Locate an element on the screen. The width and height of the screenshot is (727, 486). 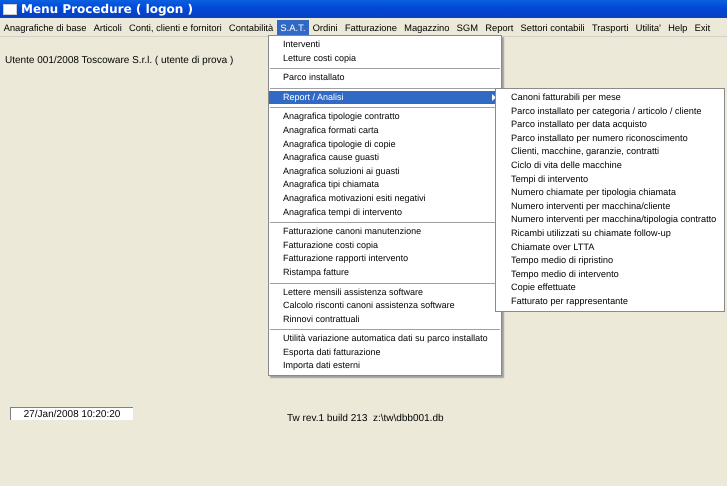
menu-item: Anagrafiche di base is located at coordinates (45, 27).